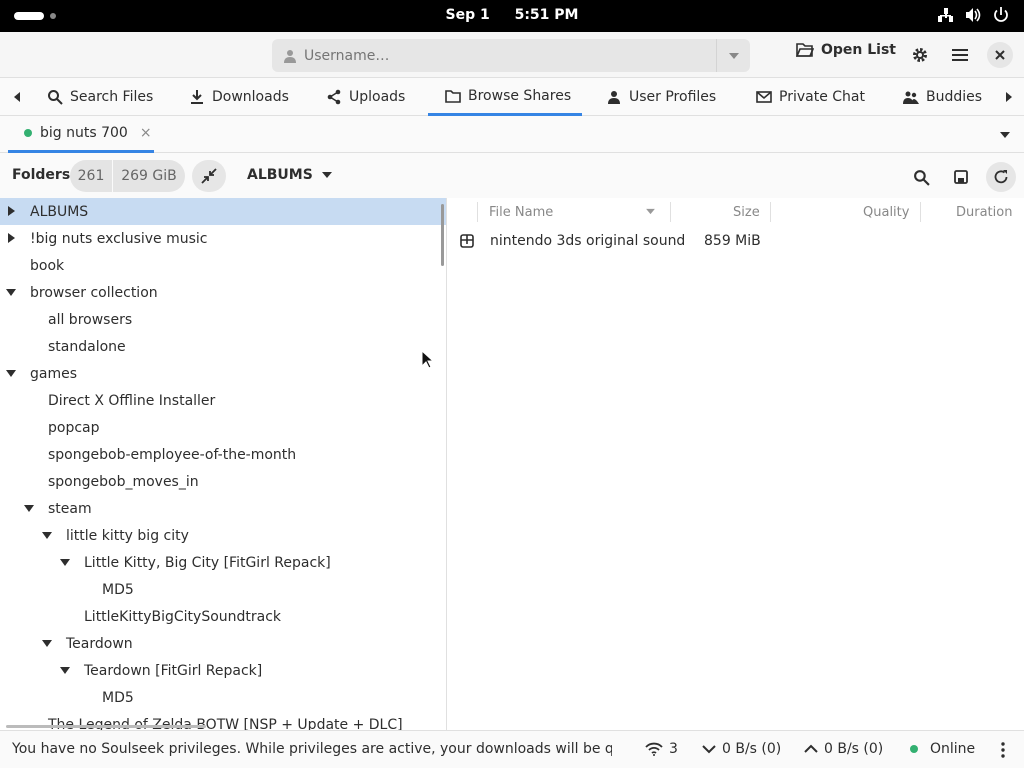 Image resolution: width=1024 pixels, height=768 pixels. Describe the element at coordinates (467, 241) in the screenshot. I see `archive-icon` at that location.